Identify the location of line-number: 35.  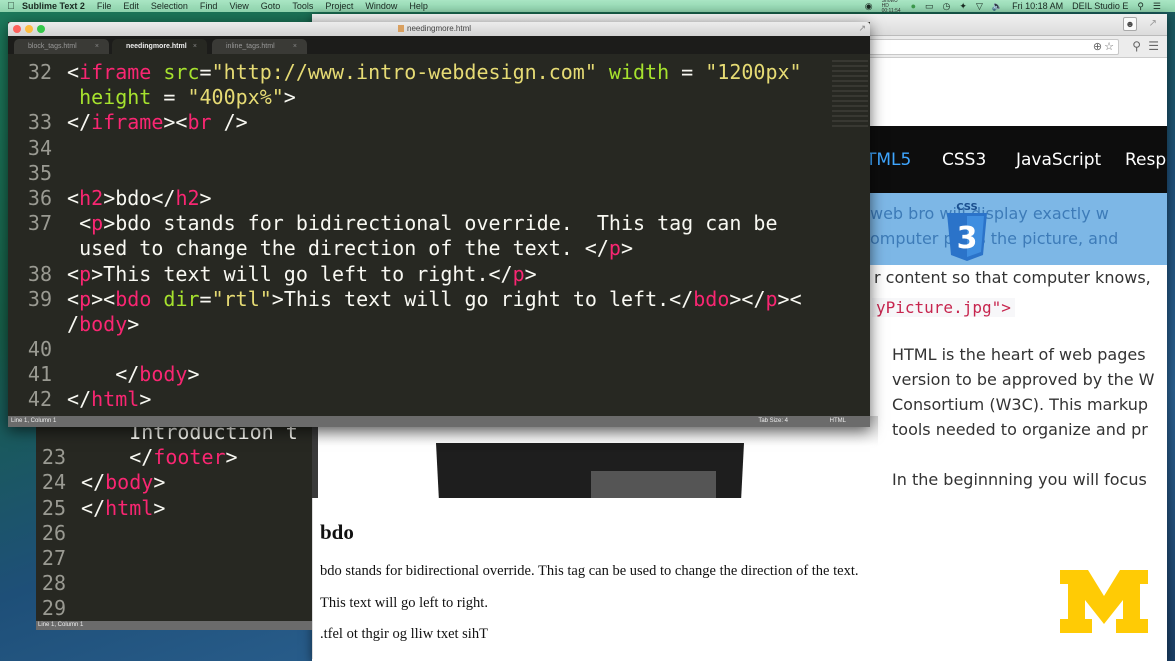
(39, 172).